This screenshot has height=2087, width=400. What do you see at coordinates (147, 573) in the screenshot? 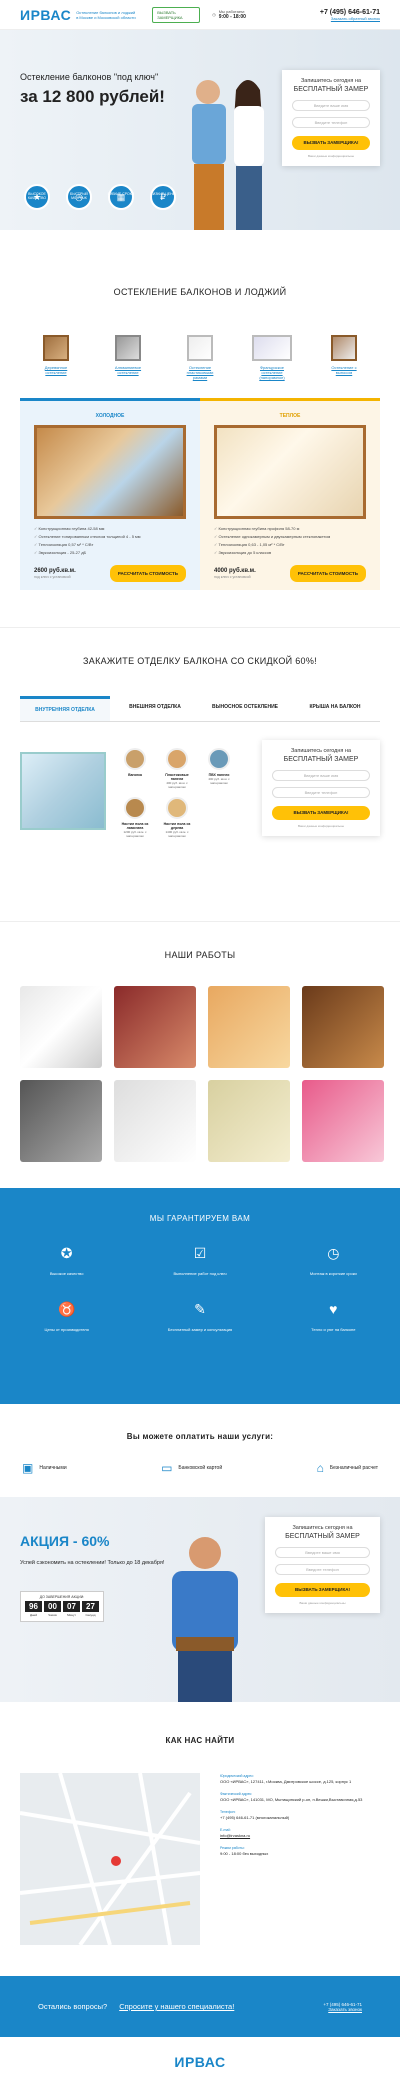
I see `calc-cold-button: РАССЧИТАТЬ СТОИМОСТЬ` at bounding box center [147, 573].